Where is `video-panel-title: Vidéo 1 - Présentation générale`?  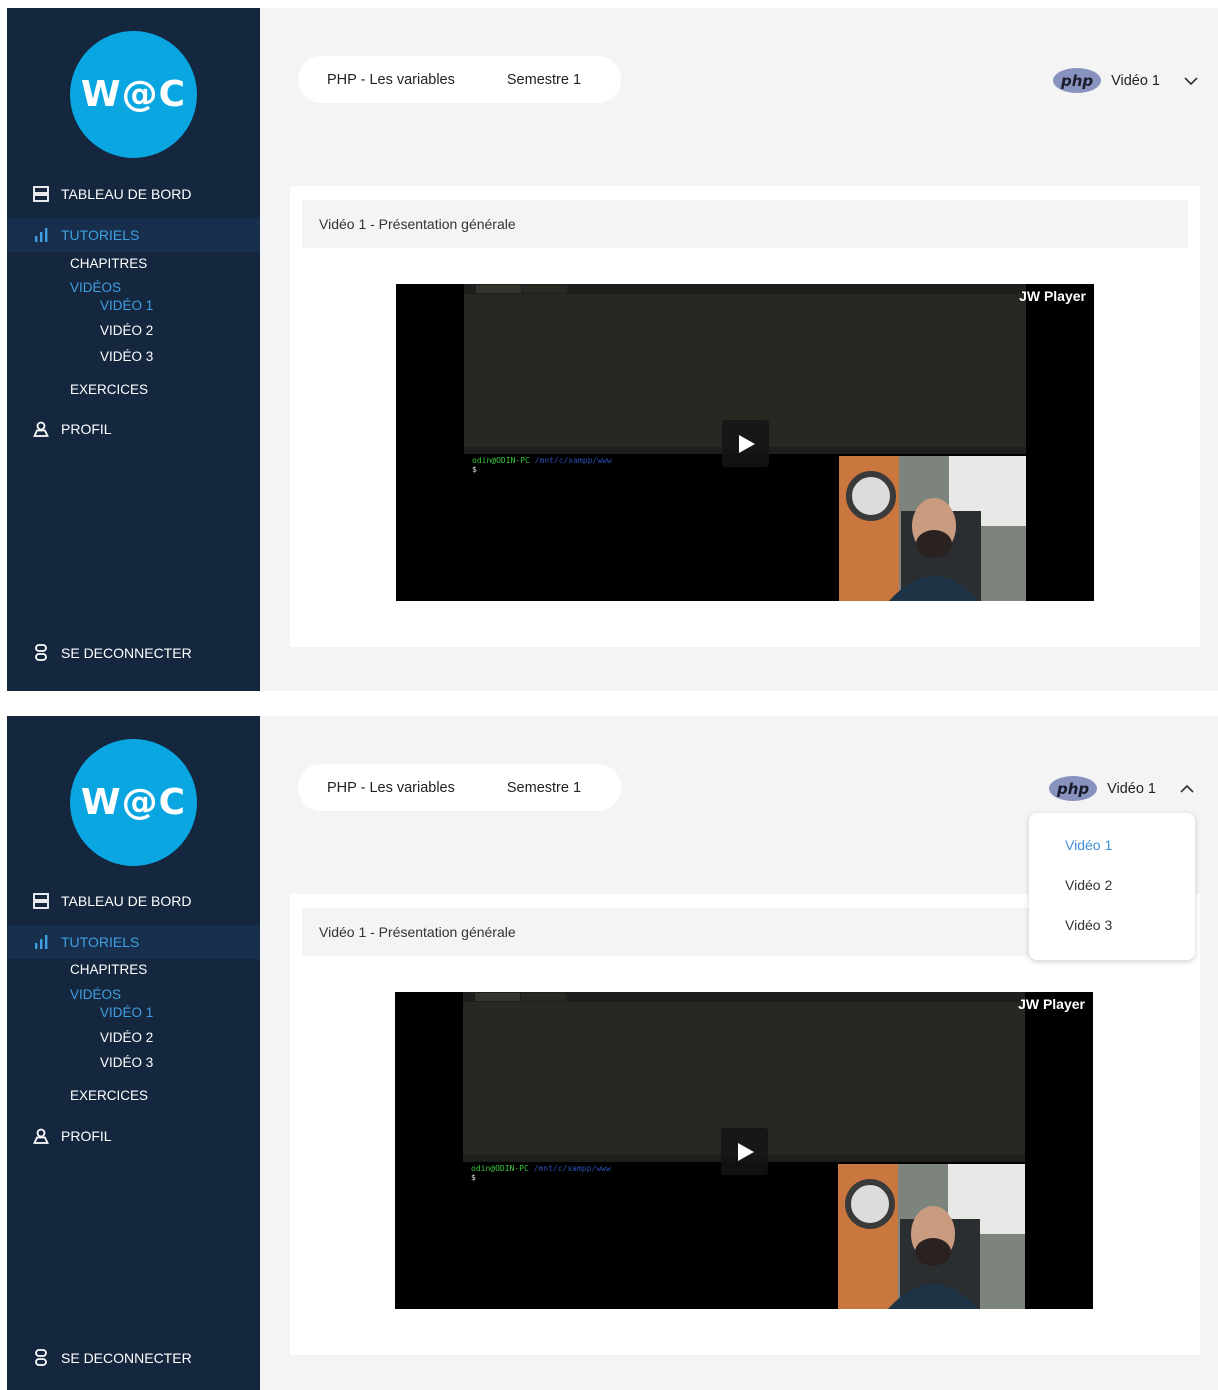 video-panel-title: Vidéo 1 - Présentation générale is located at coordinates (745, 224).